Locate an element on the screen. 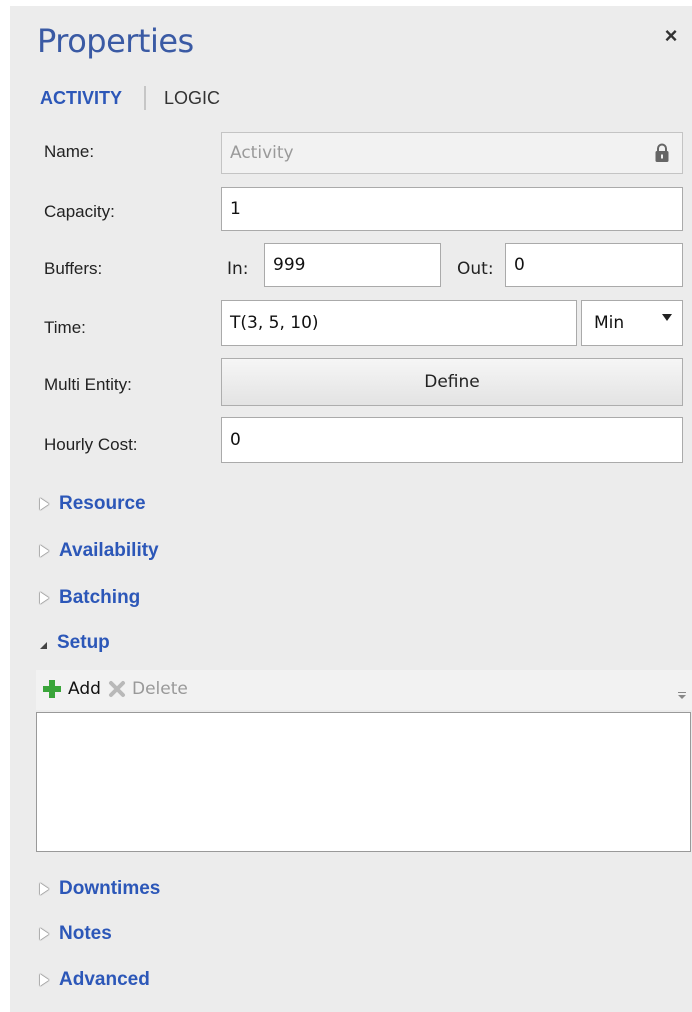  toolbar-overflow-icon is located at coordinates (682, 696).